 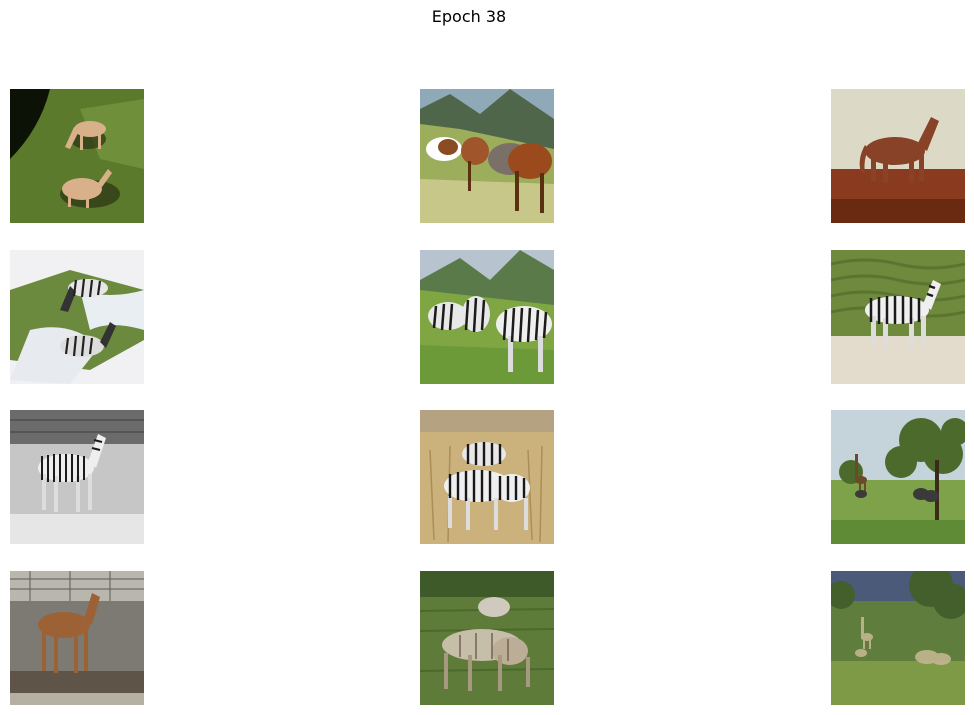 I want to click on image-r1-c1-zebra, so click(x=487, y=317).